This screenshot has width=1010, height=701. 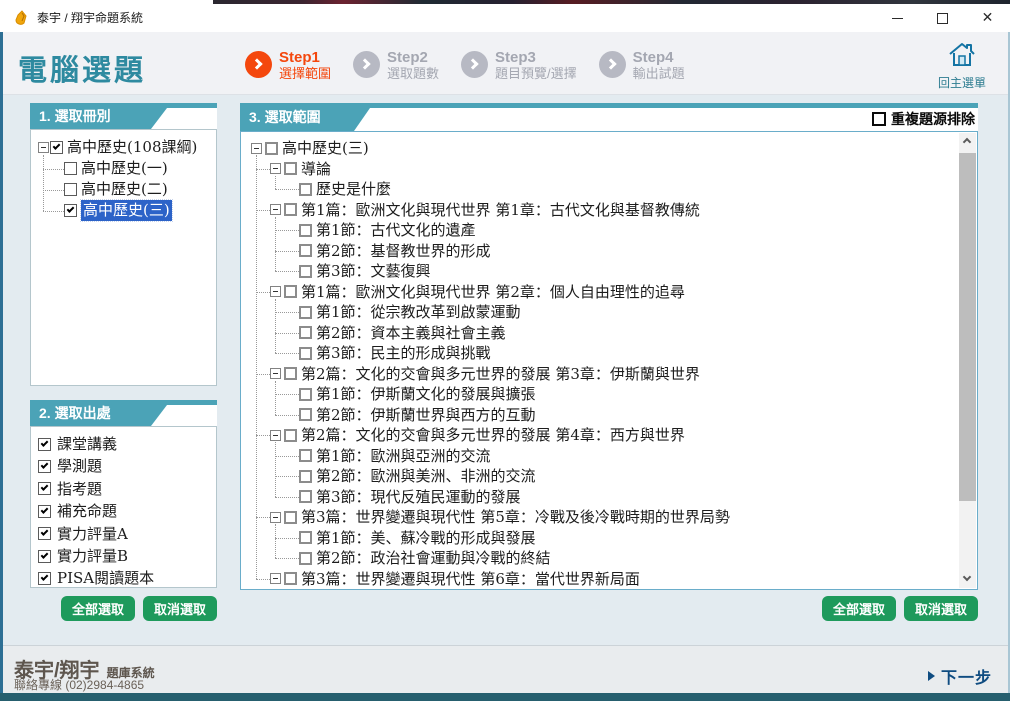 I want to click on tree-item: 第2篇：文化的交會與多元世界的發展 第4章：西方與世界, so click(x=600, y=435).